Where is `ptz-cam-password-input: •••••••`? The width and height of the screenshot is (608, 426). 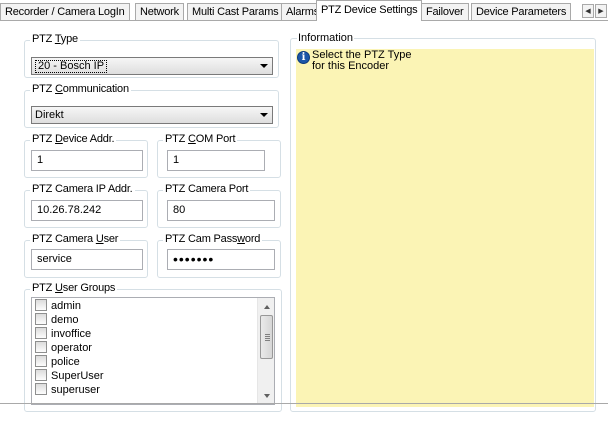
ptz-cam-password-input: ••••••• is located at coordinates (221, 259).